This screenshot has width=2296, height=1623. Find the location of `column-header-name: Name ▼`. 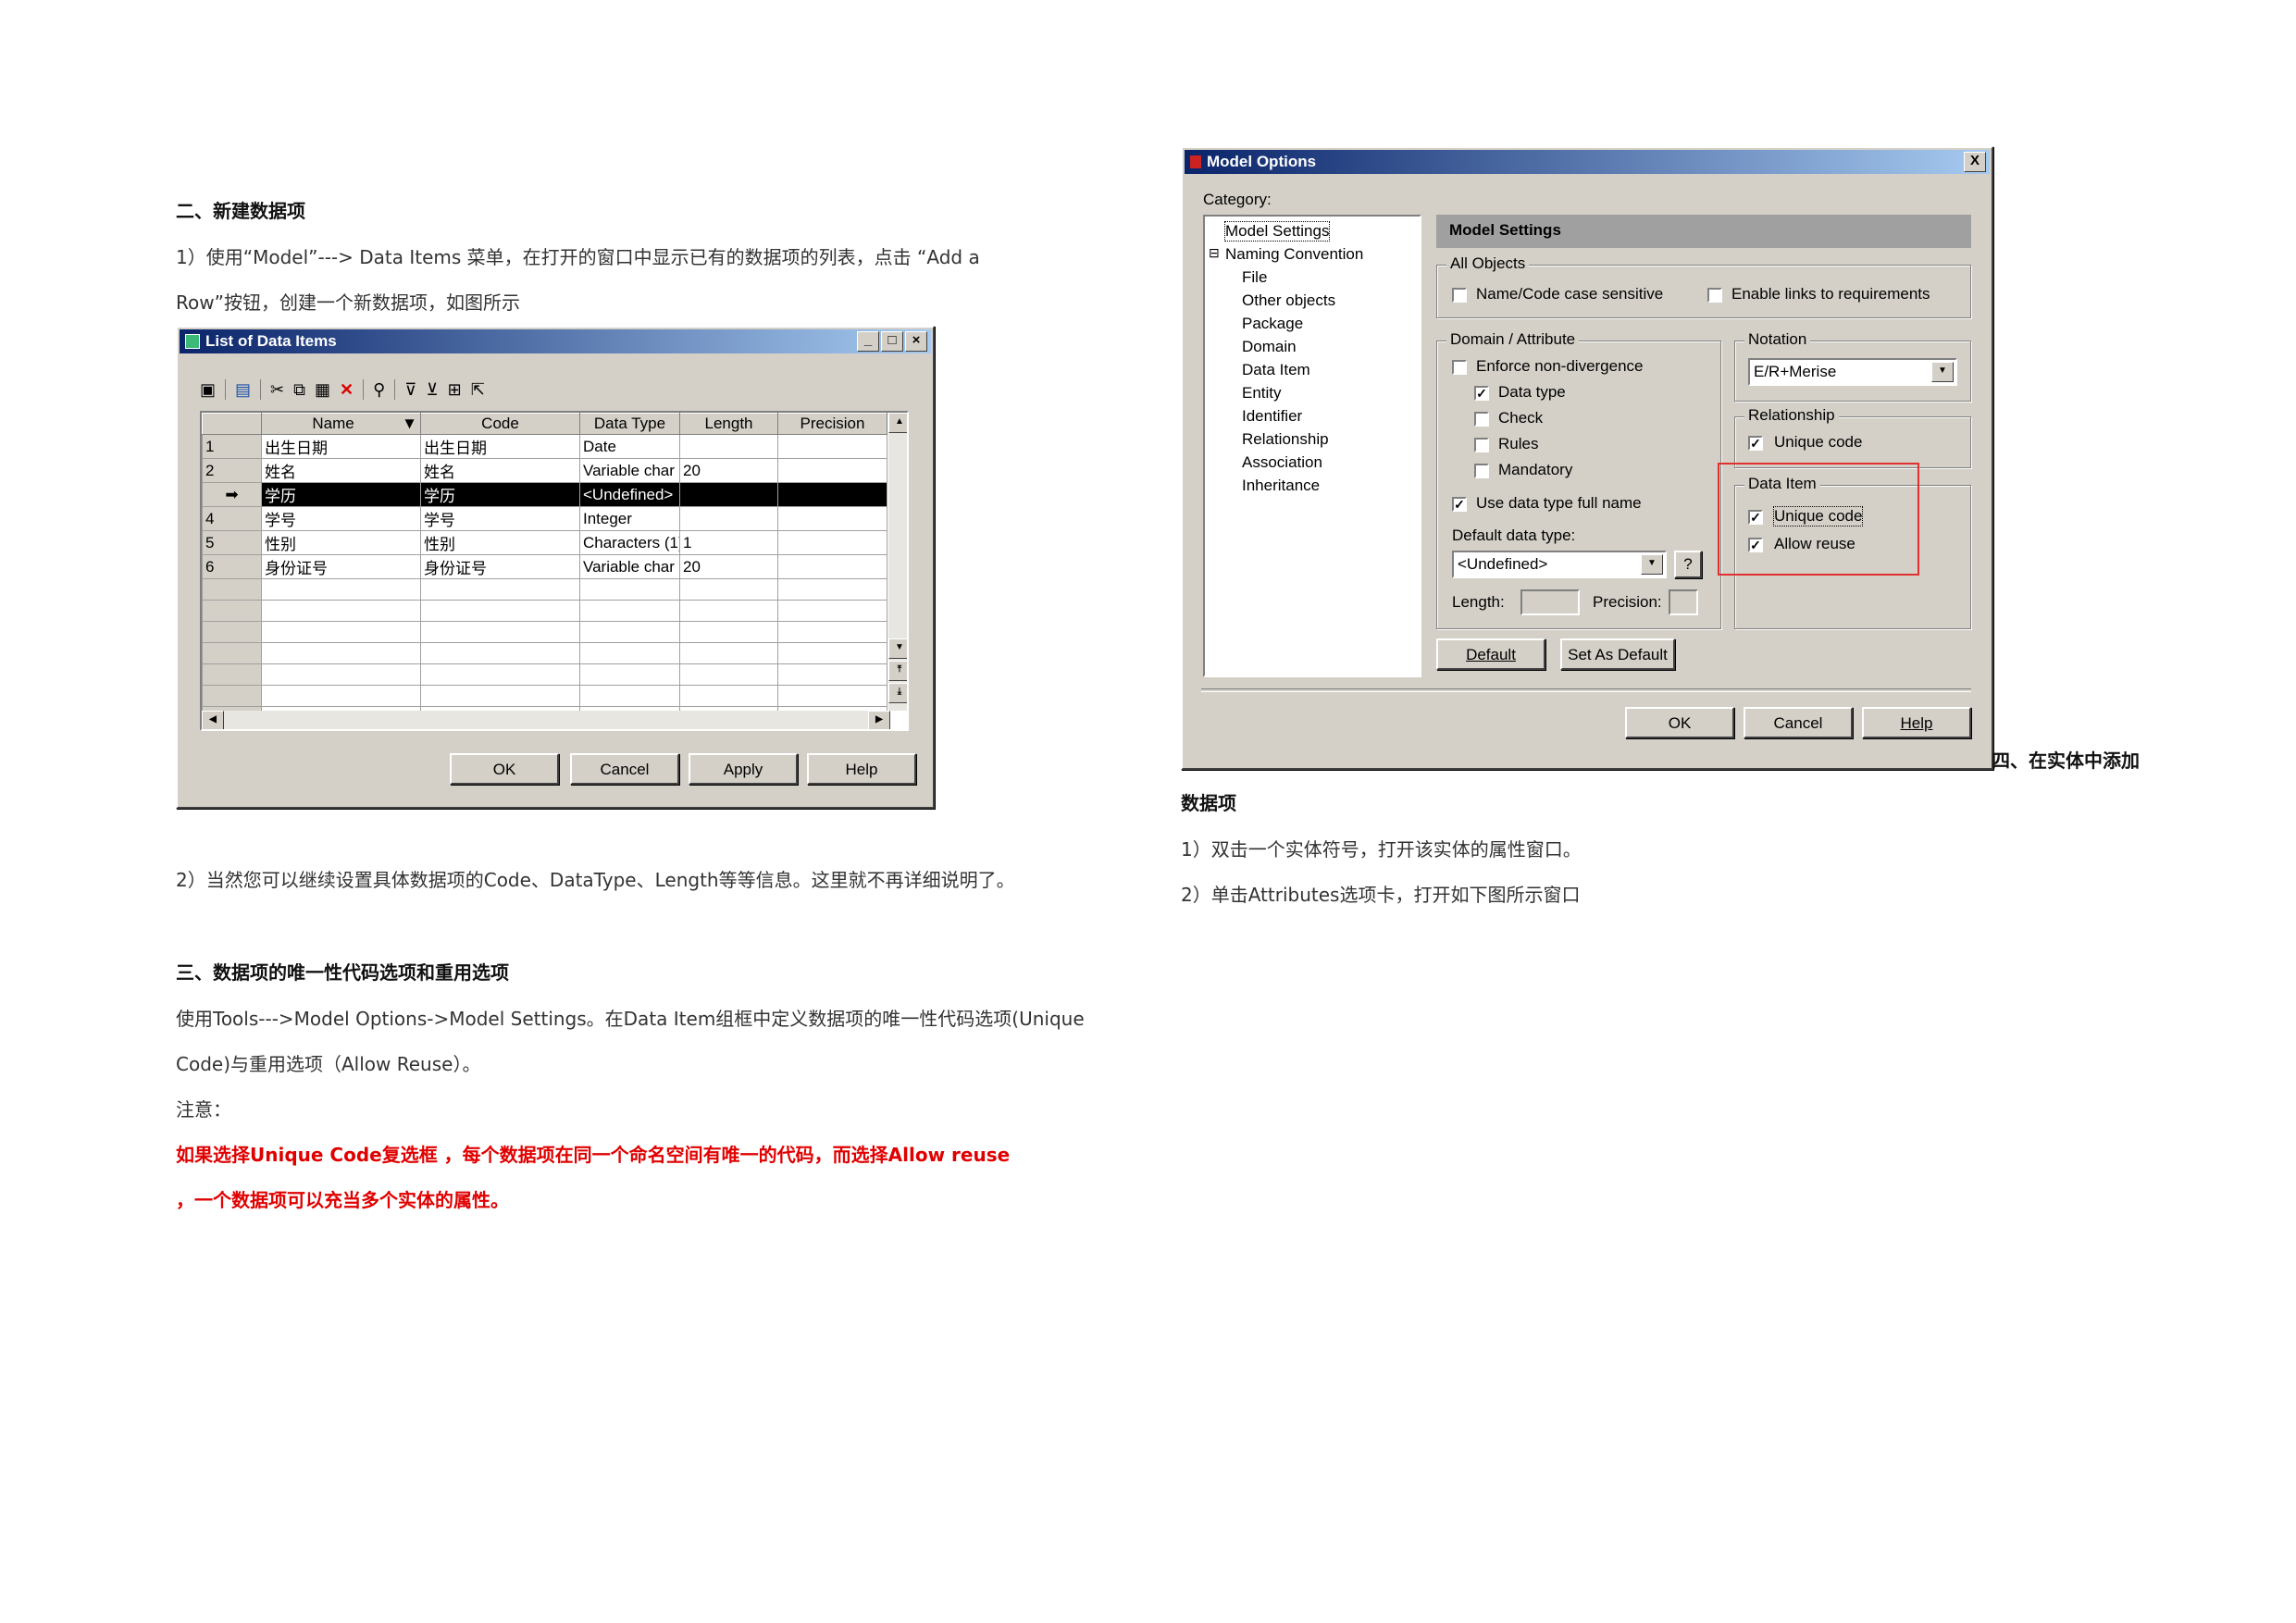

column-header-name: Name ▼ is located at coordinates (341, 424).